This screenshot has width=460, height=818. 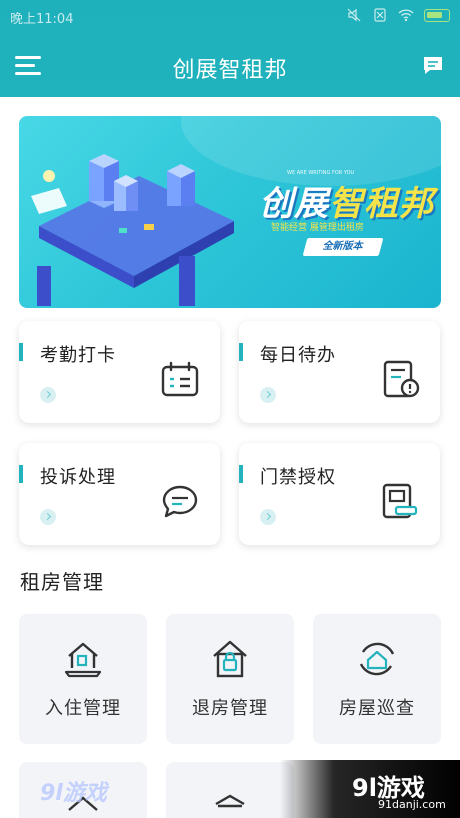 I want to click on status-icons, so click(x=398, y=15).